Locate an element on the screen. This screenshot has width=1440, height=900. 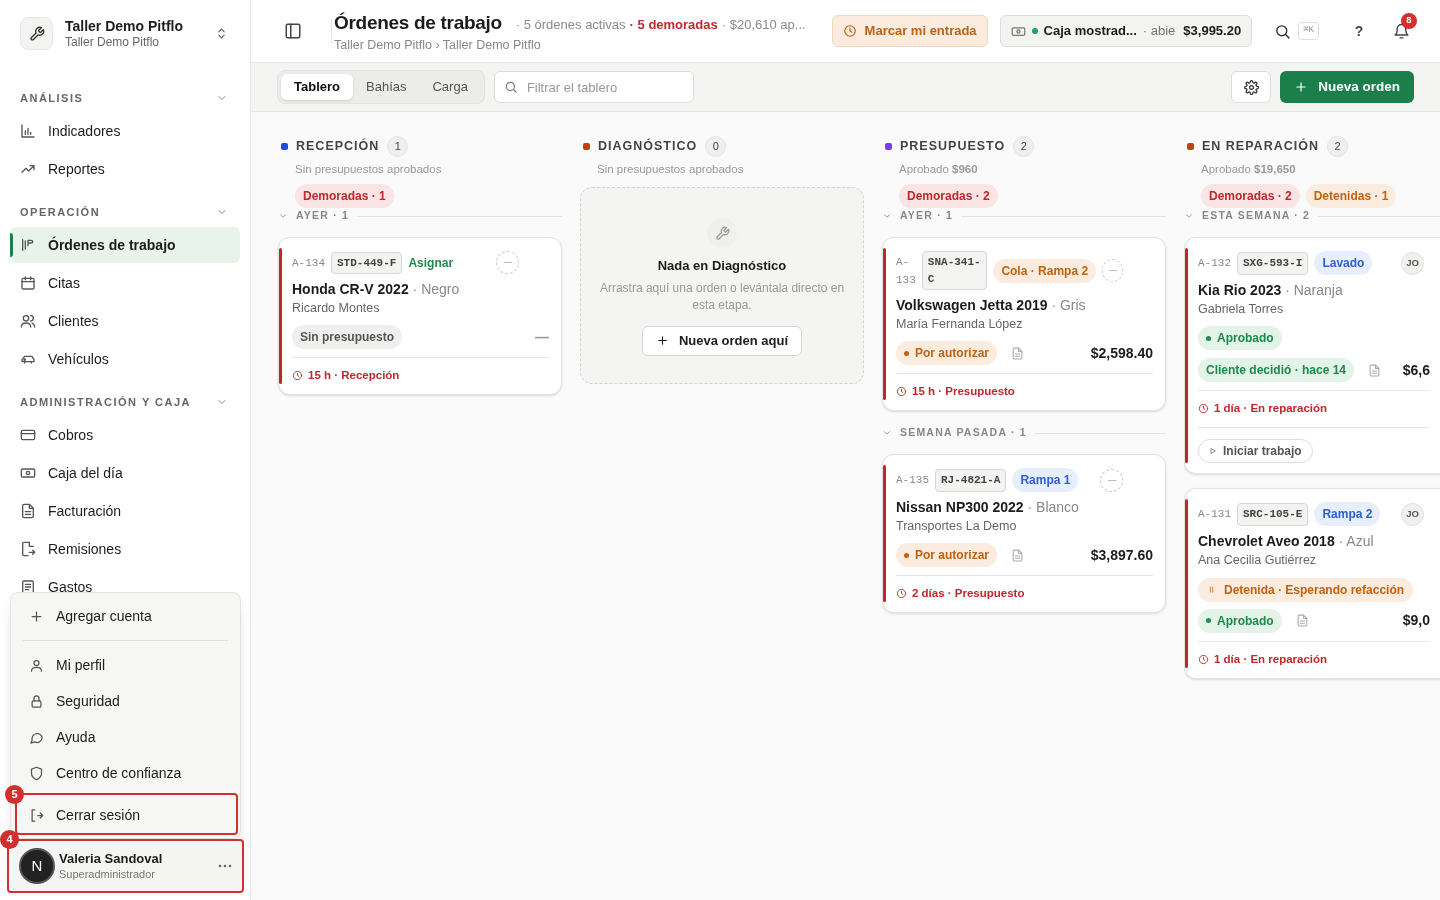
plate-number: SRC-105-E is located at coordinates (1273, 514).